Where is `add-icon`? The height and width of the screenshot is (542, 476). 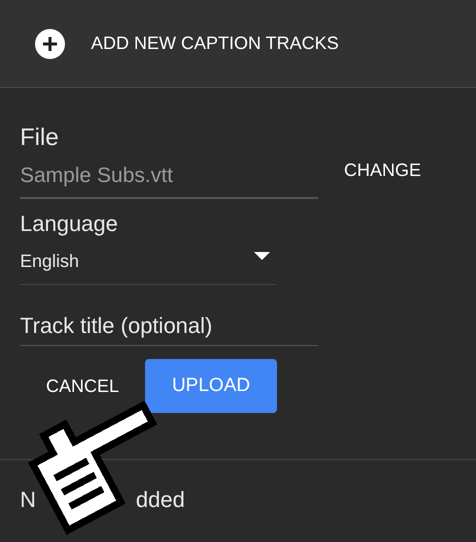
add-icon is located at coordinates (50, 44).